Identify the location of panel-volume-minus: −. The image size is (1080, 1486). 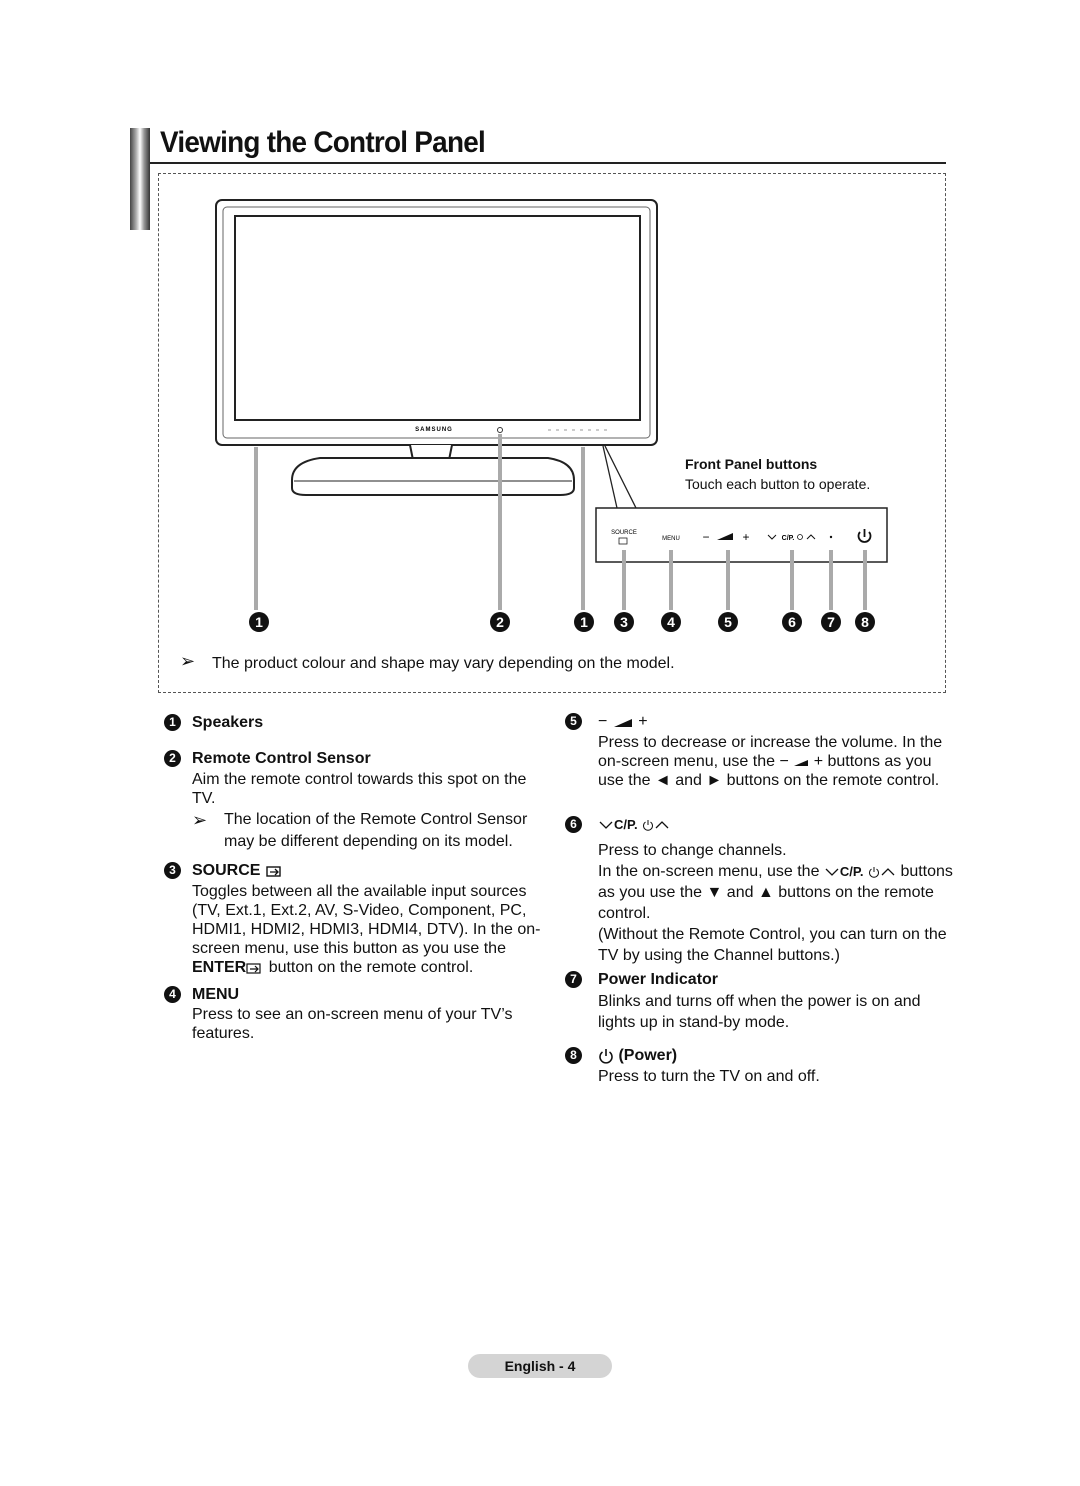
(705, 537).